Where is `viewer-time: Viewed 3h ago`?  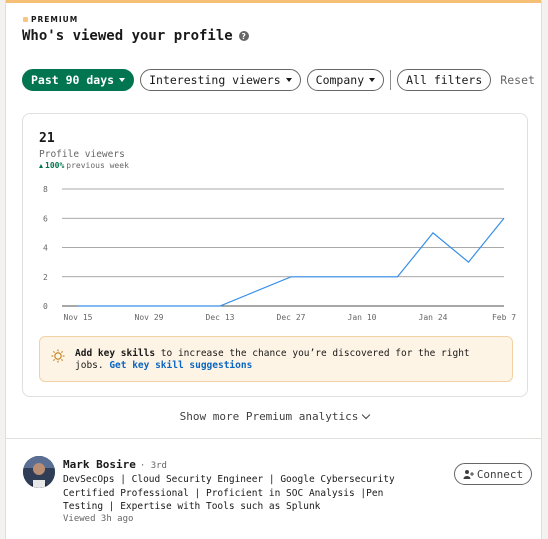 viewer-time: Viewed 3h ago is located at coordinates (98, 519).